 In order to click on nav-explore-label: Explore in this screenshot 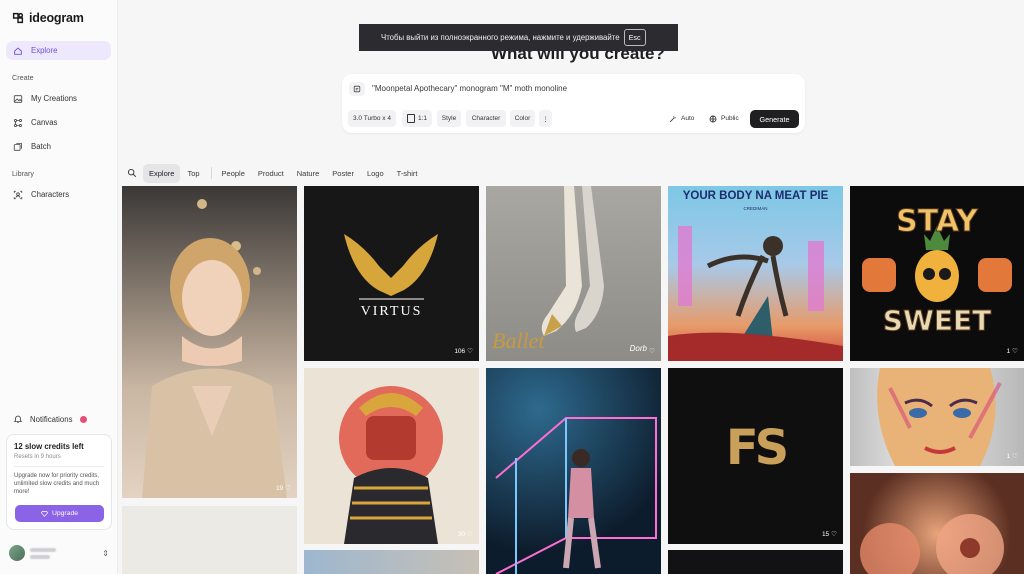, I will do `click(44, 50)`.